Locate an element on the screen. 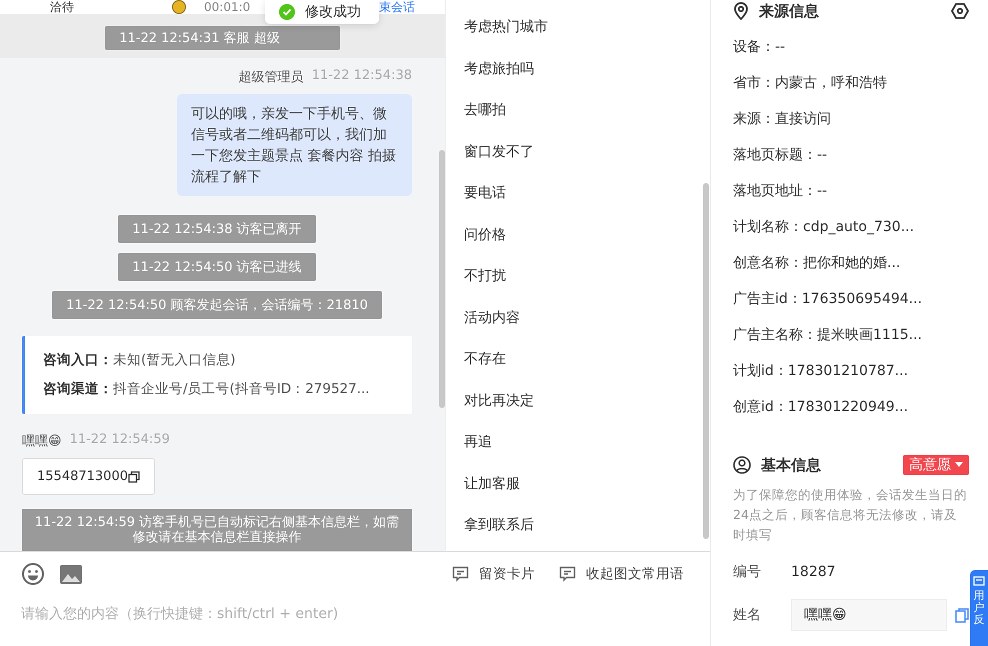 This screenshot has width=988, height=646. quick-reply-item: 考虑旅拍吗 is located at coordinates (578, 69).